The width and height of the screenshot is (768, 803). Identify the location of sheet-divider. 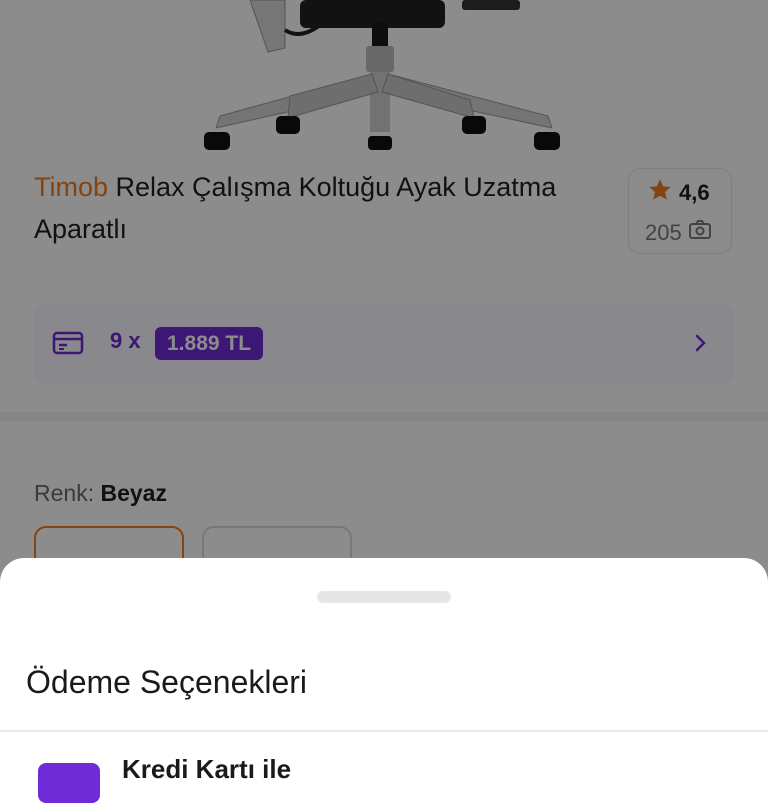
(384, 731).